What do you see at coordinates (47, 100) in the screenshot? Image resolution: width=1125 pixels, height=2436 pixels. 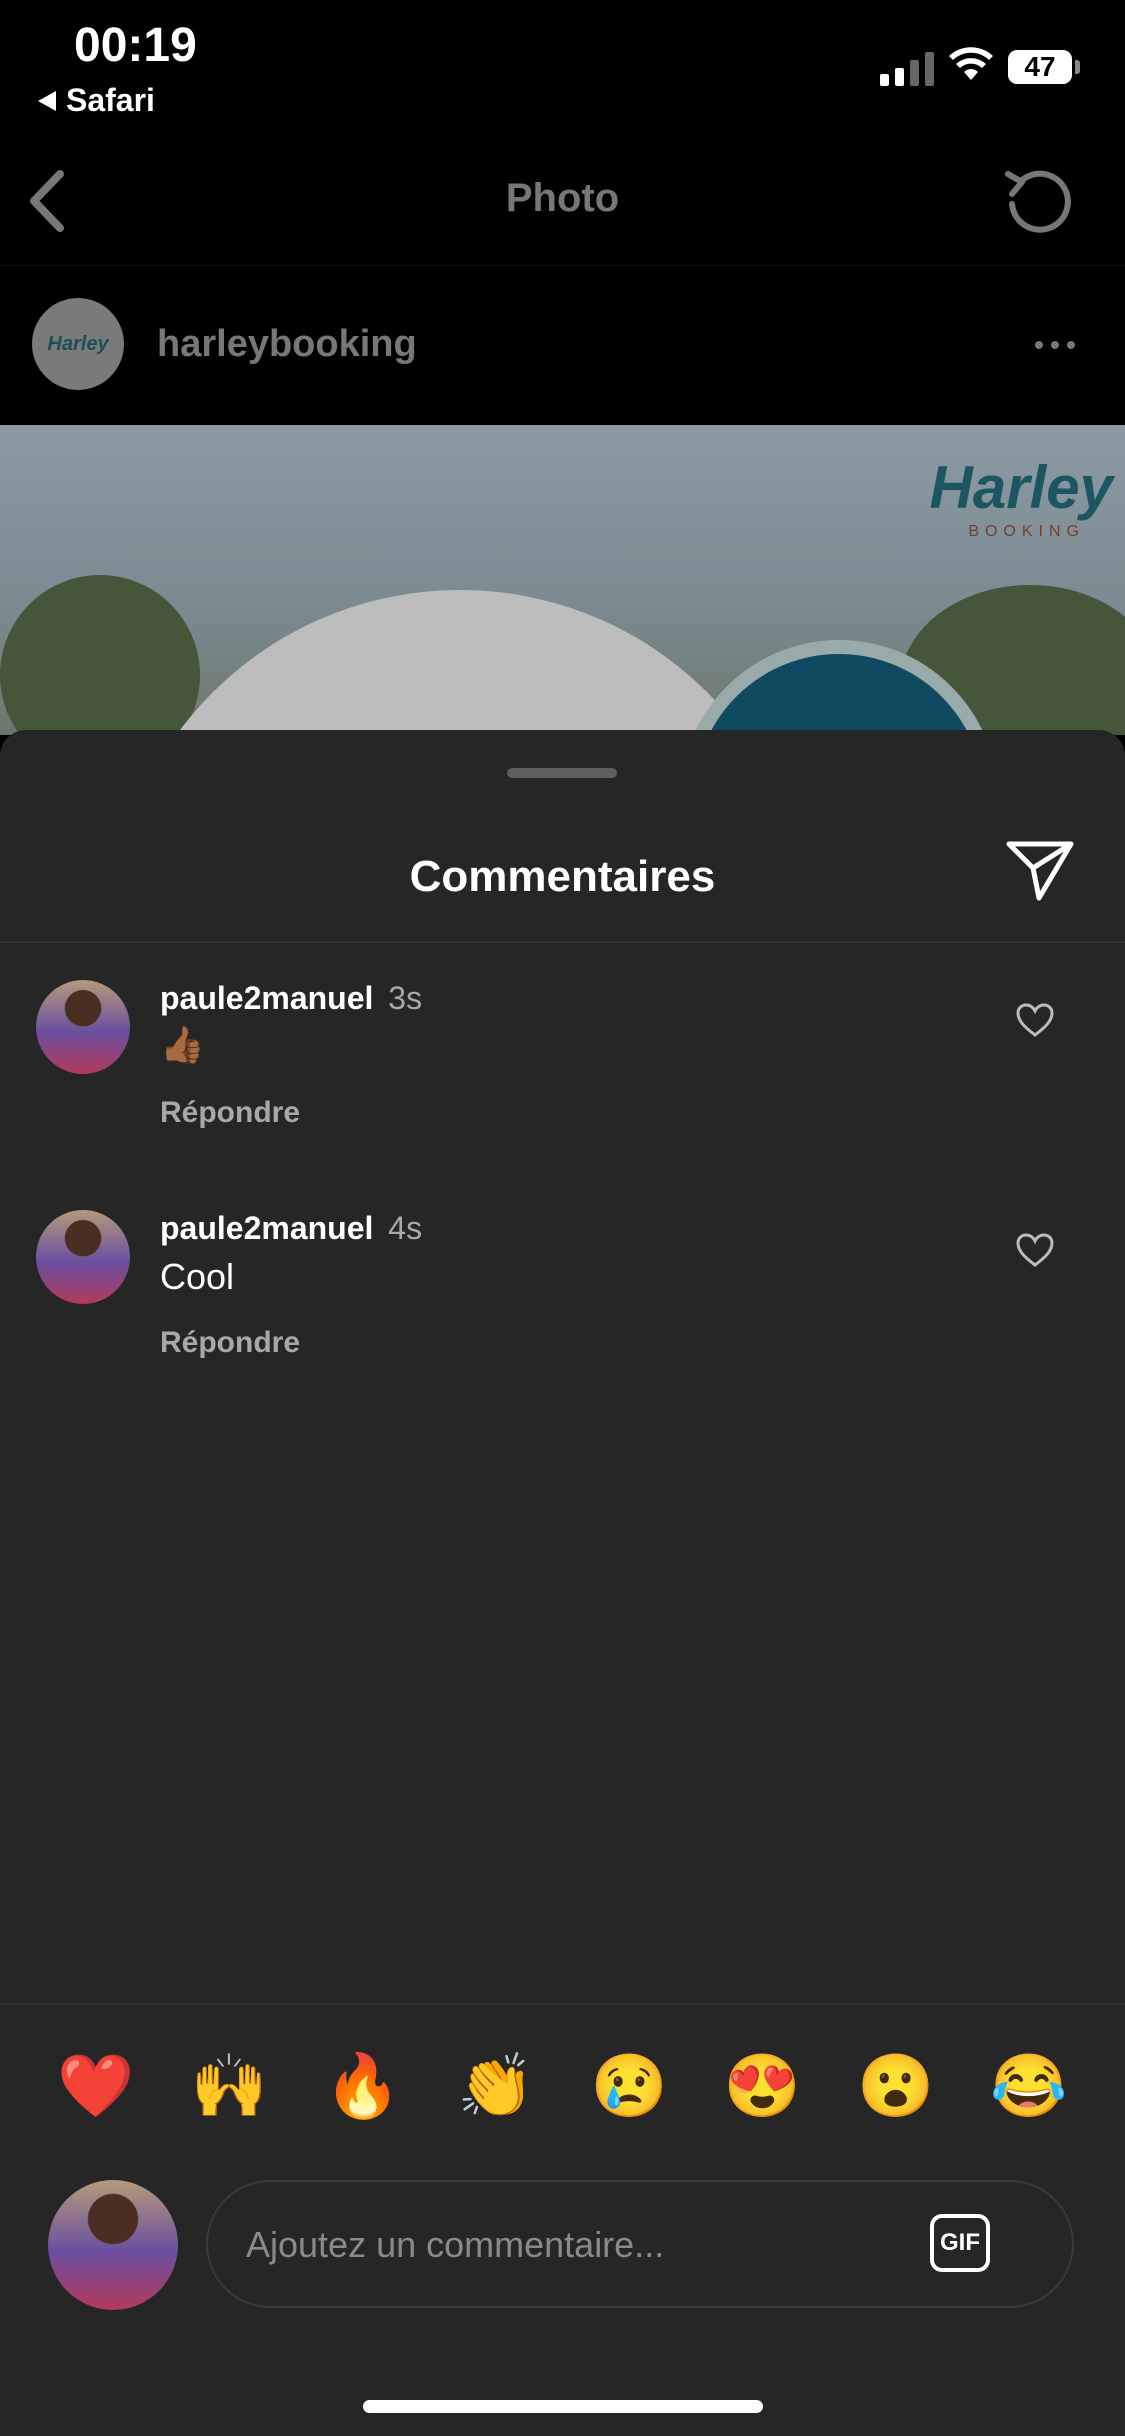 I see `back-triangle-icon` at bounding box center [47, 100].